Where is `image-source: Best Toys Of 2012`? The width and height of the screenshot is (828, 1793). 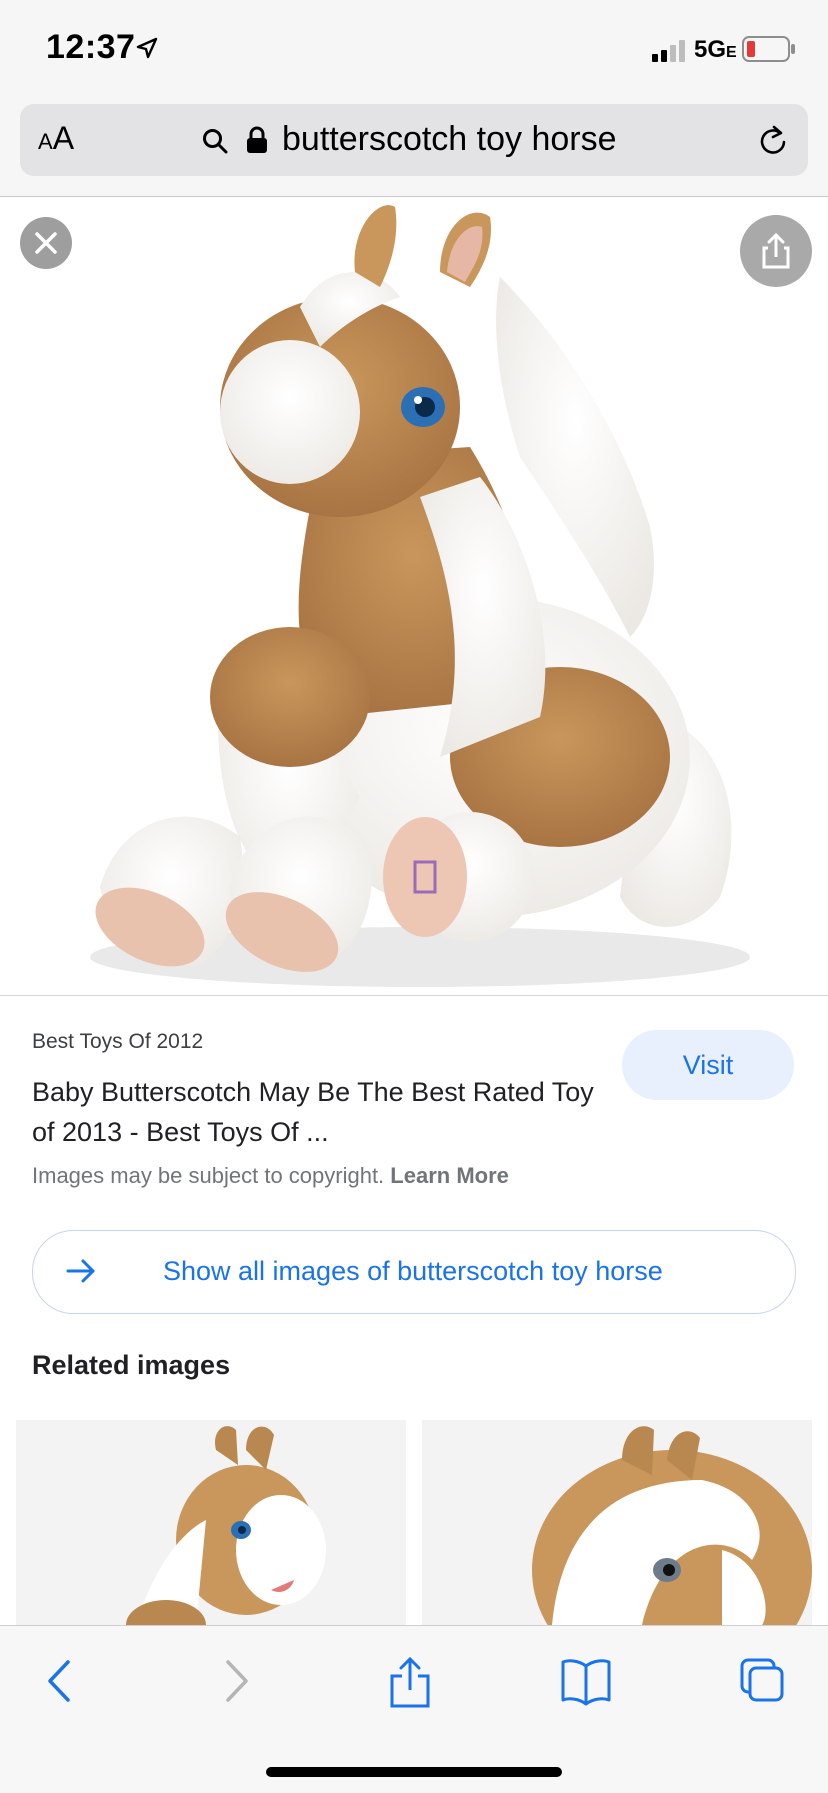 image-source: Best Toys Of 2012 is located at coordinates (117, 1042).